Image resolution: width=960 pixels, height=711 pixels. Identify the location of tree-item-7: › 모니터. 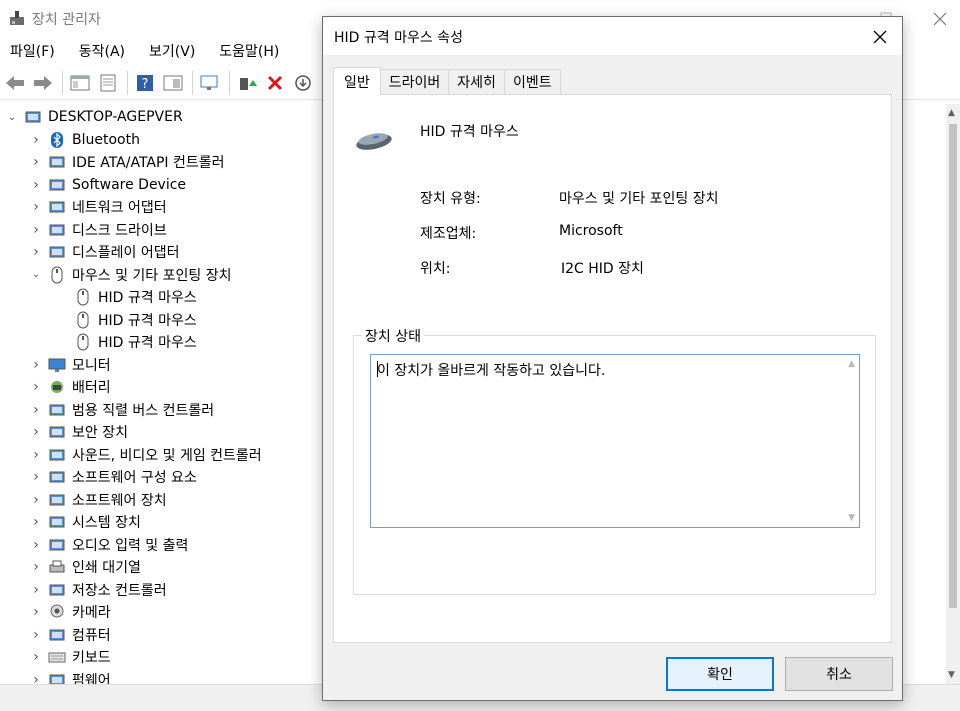
(70, 365).